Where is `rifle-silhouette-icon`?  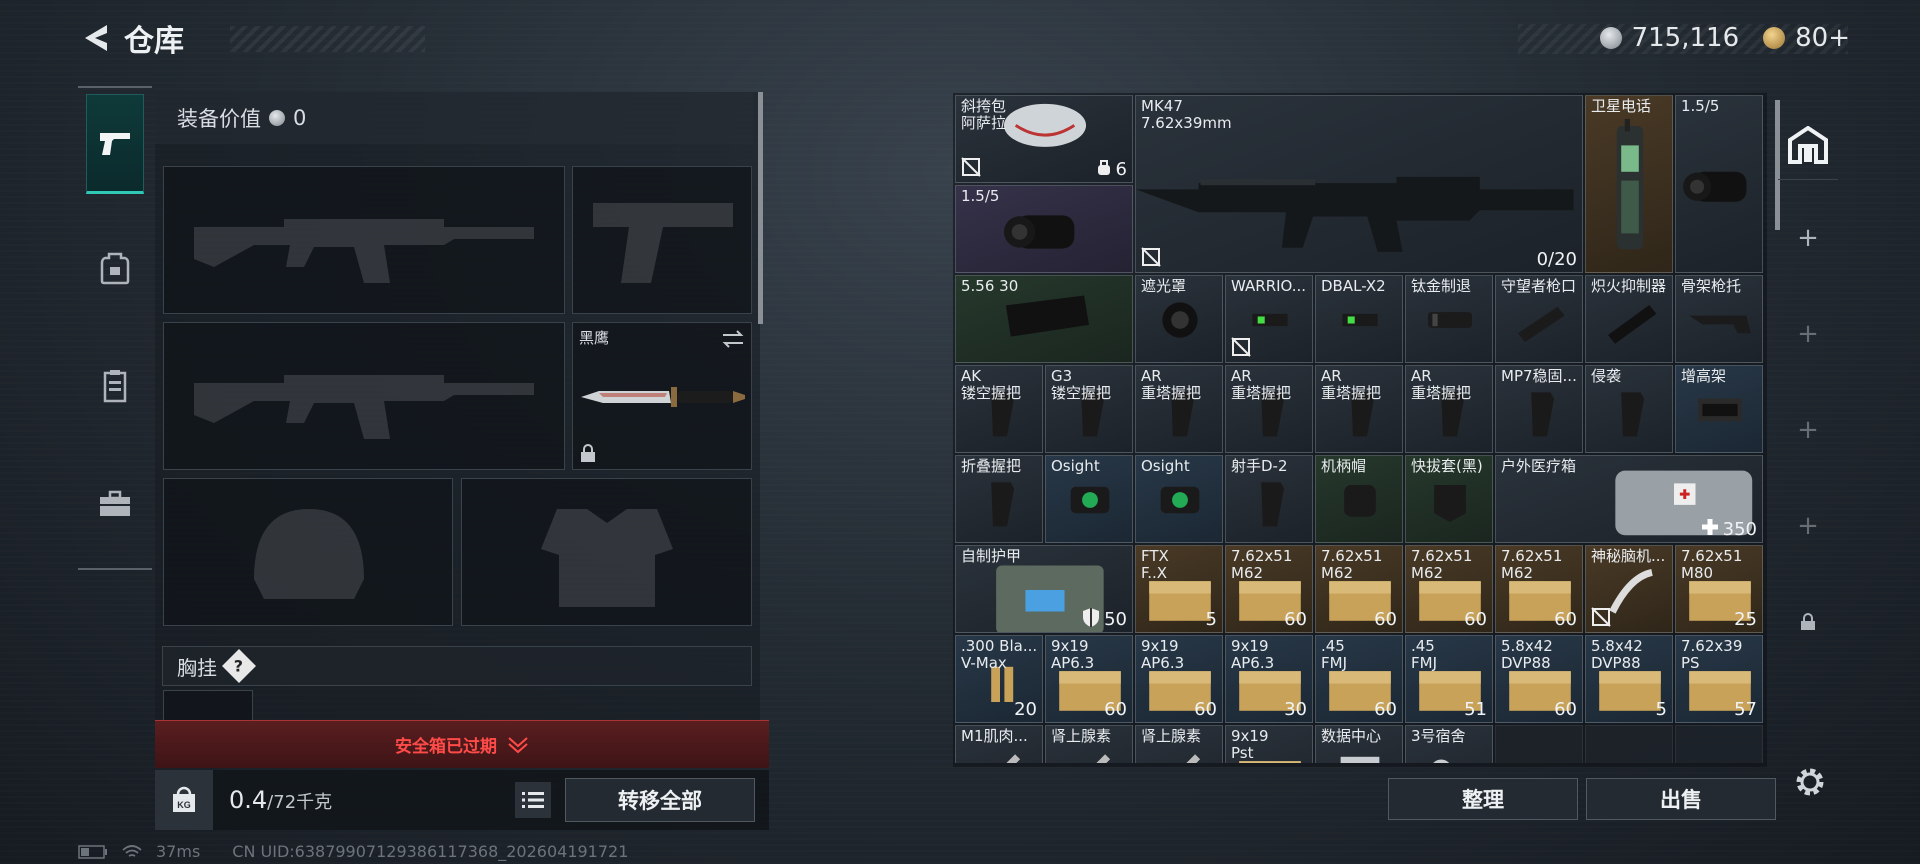 rifle-silhouette-icon is located at coordinates (364, 251).